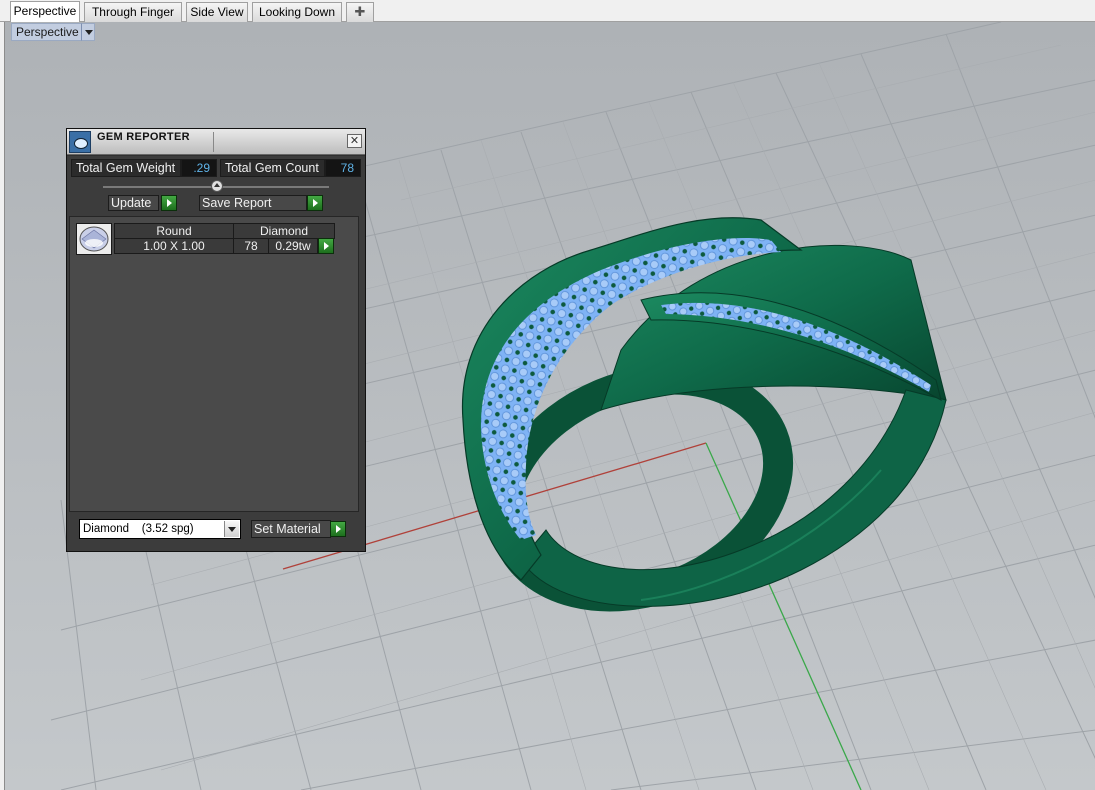 The height and width of the screenshot is (790, 1095). I want to click on save-report-go-icon, so click(315, 203).